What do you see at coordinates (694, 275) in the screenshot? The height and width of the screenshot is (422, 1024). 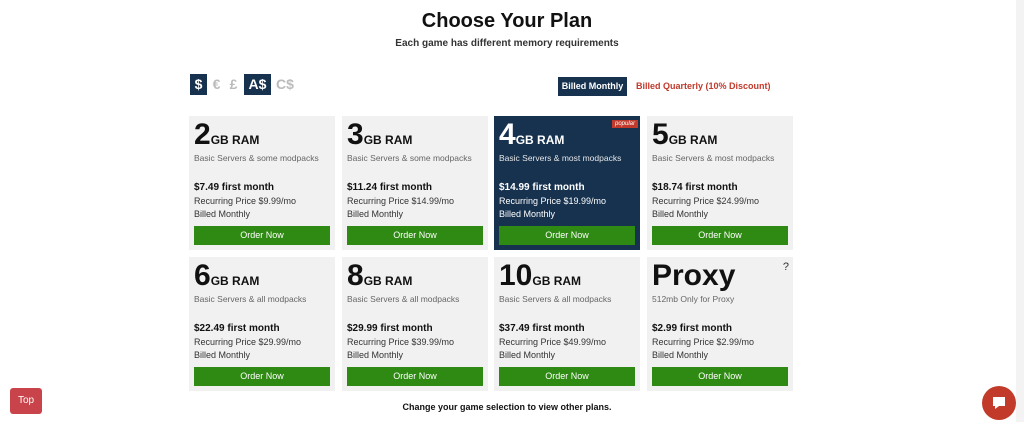 I see `plan-size: Proxy` at bounding box center [694, 275].